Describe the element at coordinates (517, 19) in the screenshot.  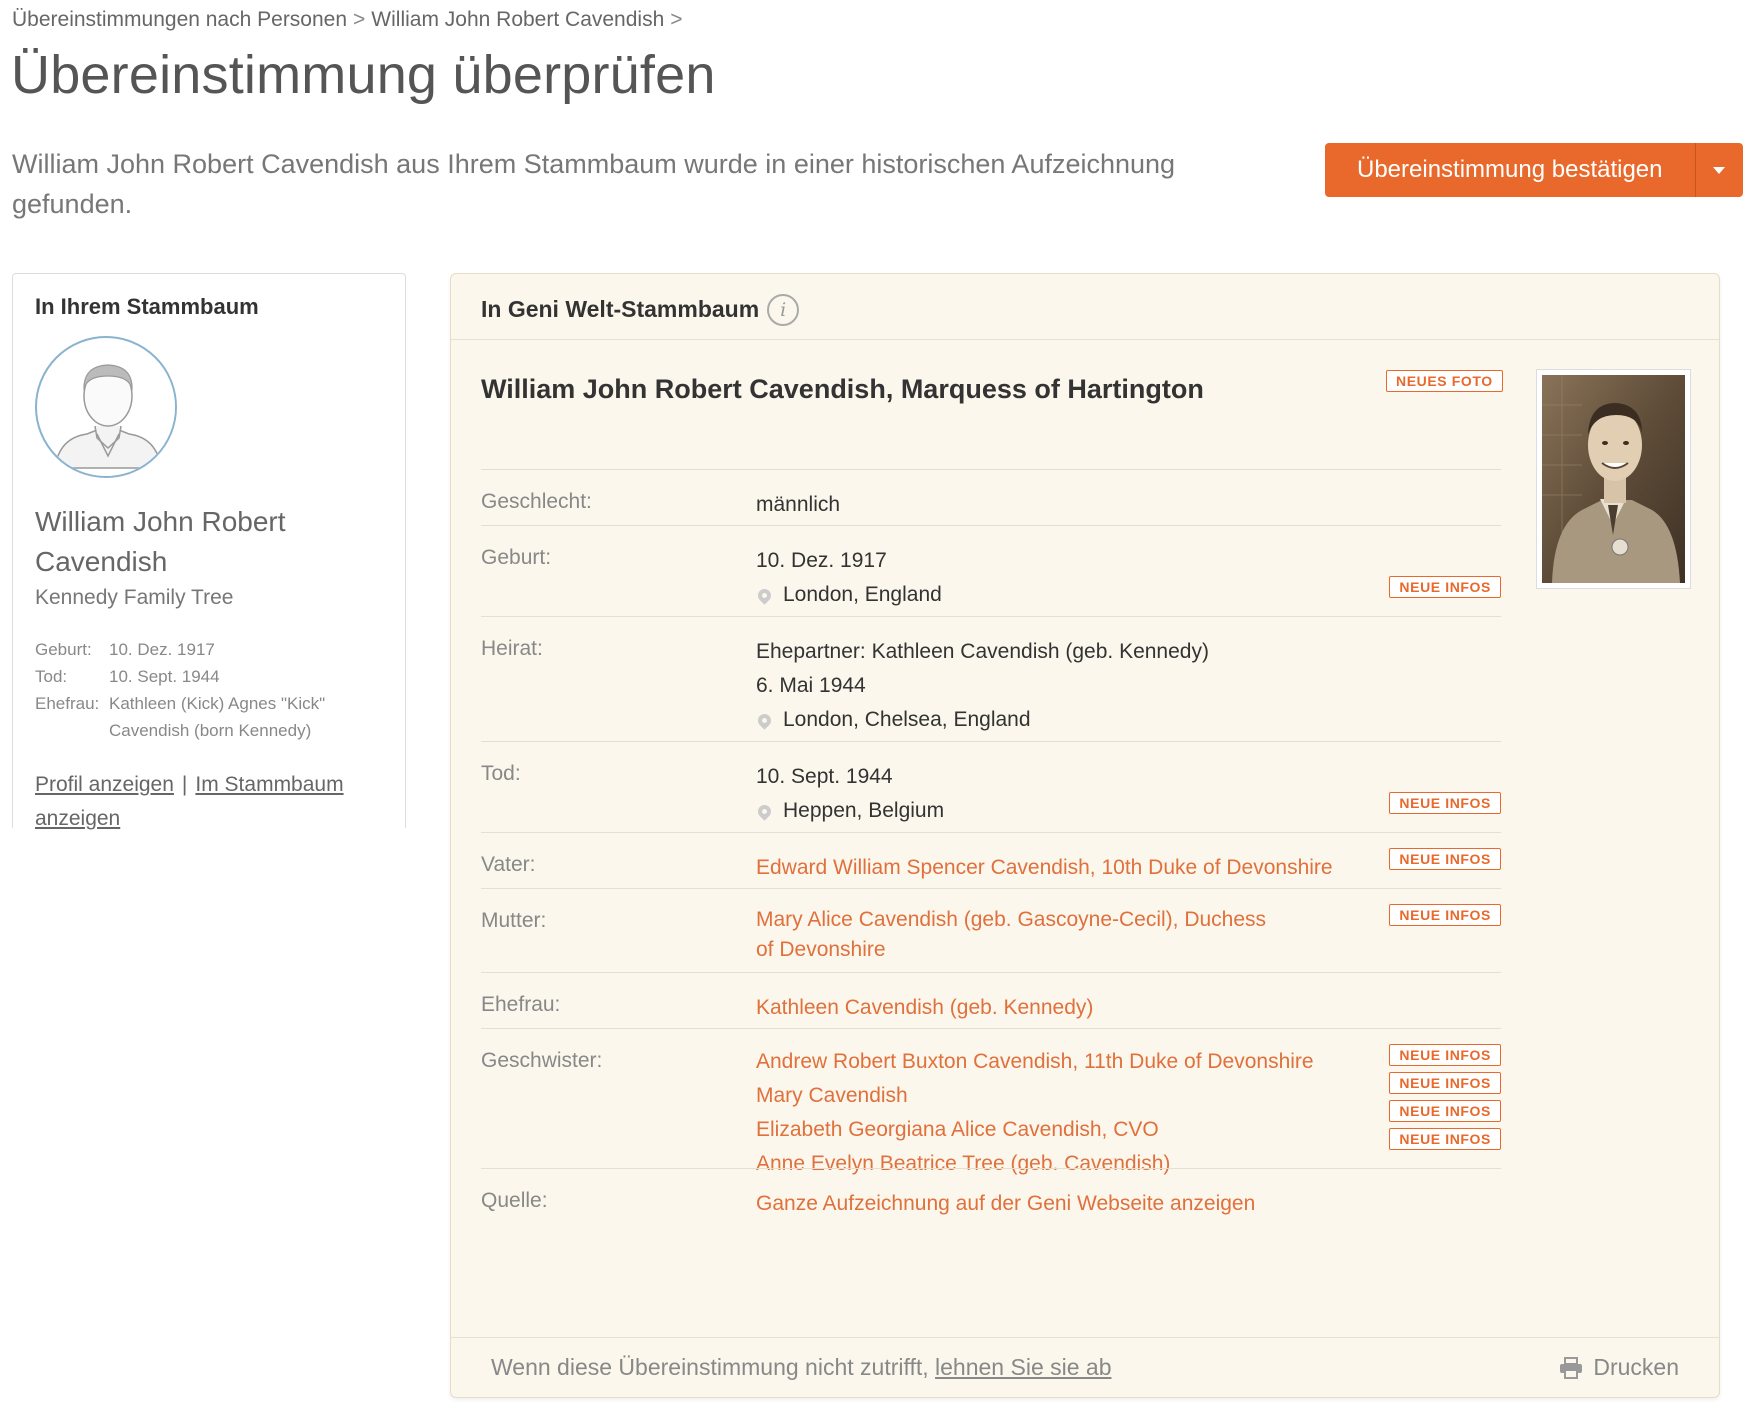
I see `breadcrumb-item-person: William John Robert Cavendish` at that location.